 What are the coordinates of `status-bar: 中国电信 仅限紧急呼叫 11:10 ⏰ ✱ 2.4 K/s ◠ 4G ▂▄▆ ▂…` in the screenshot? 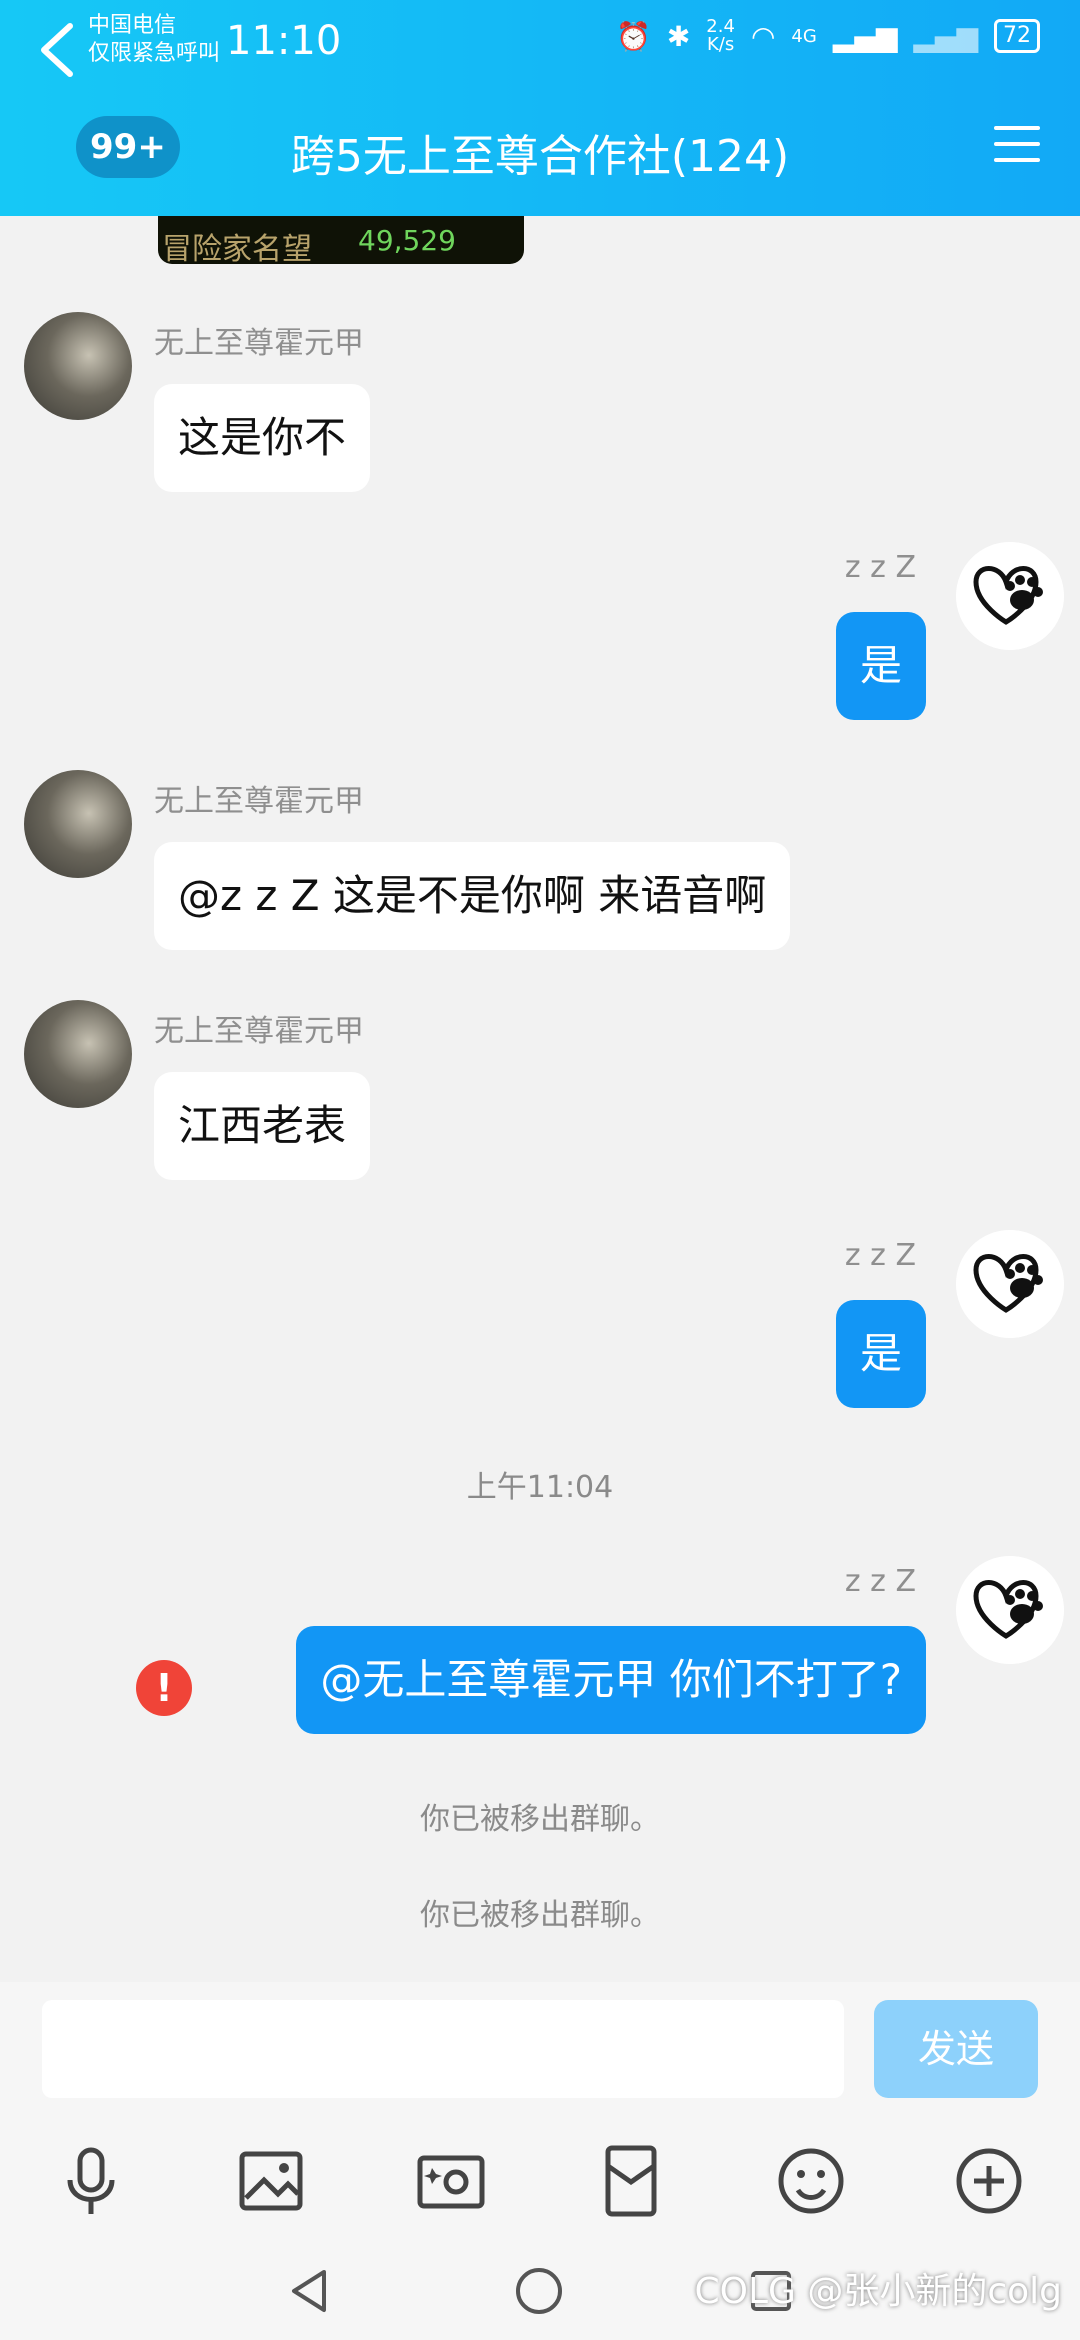 It's located at (540, 40).